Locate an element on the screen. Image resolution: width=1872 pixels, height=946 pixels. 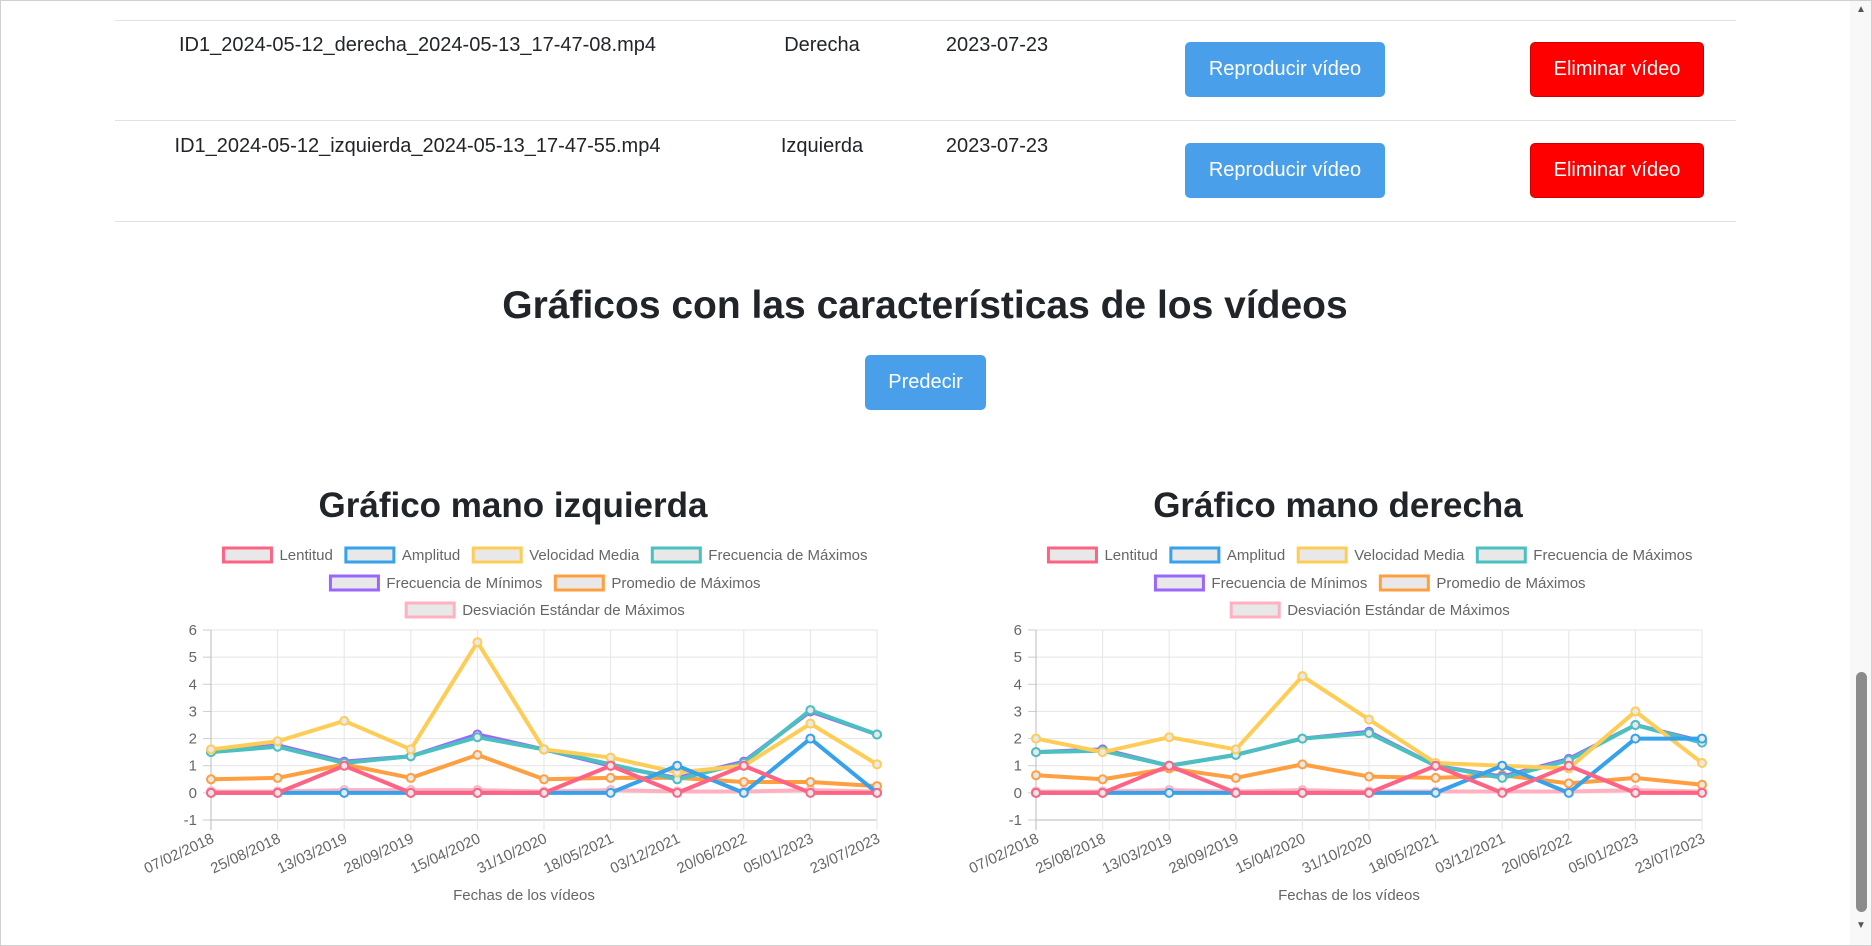
scrollbar: ▲ ▼ is located at coordinates (1861, 473).